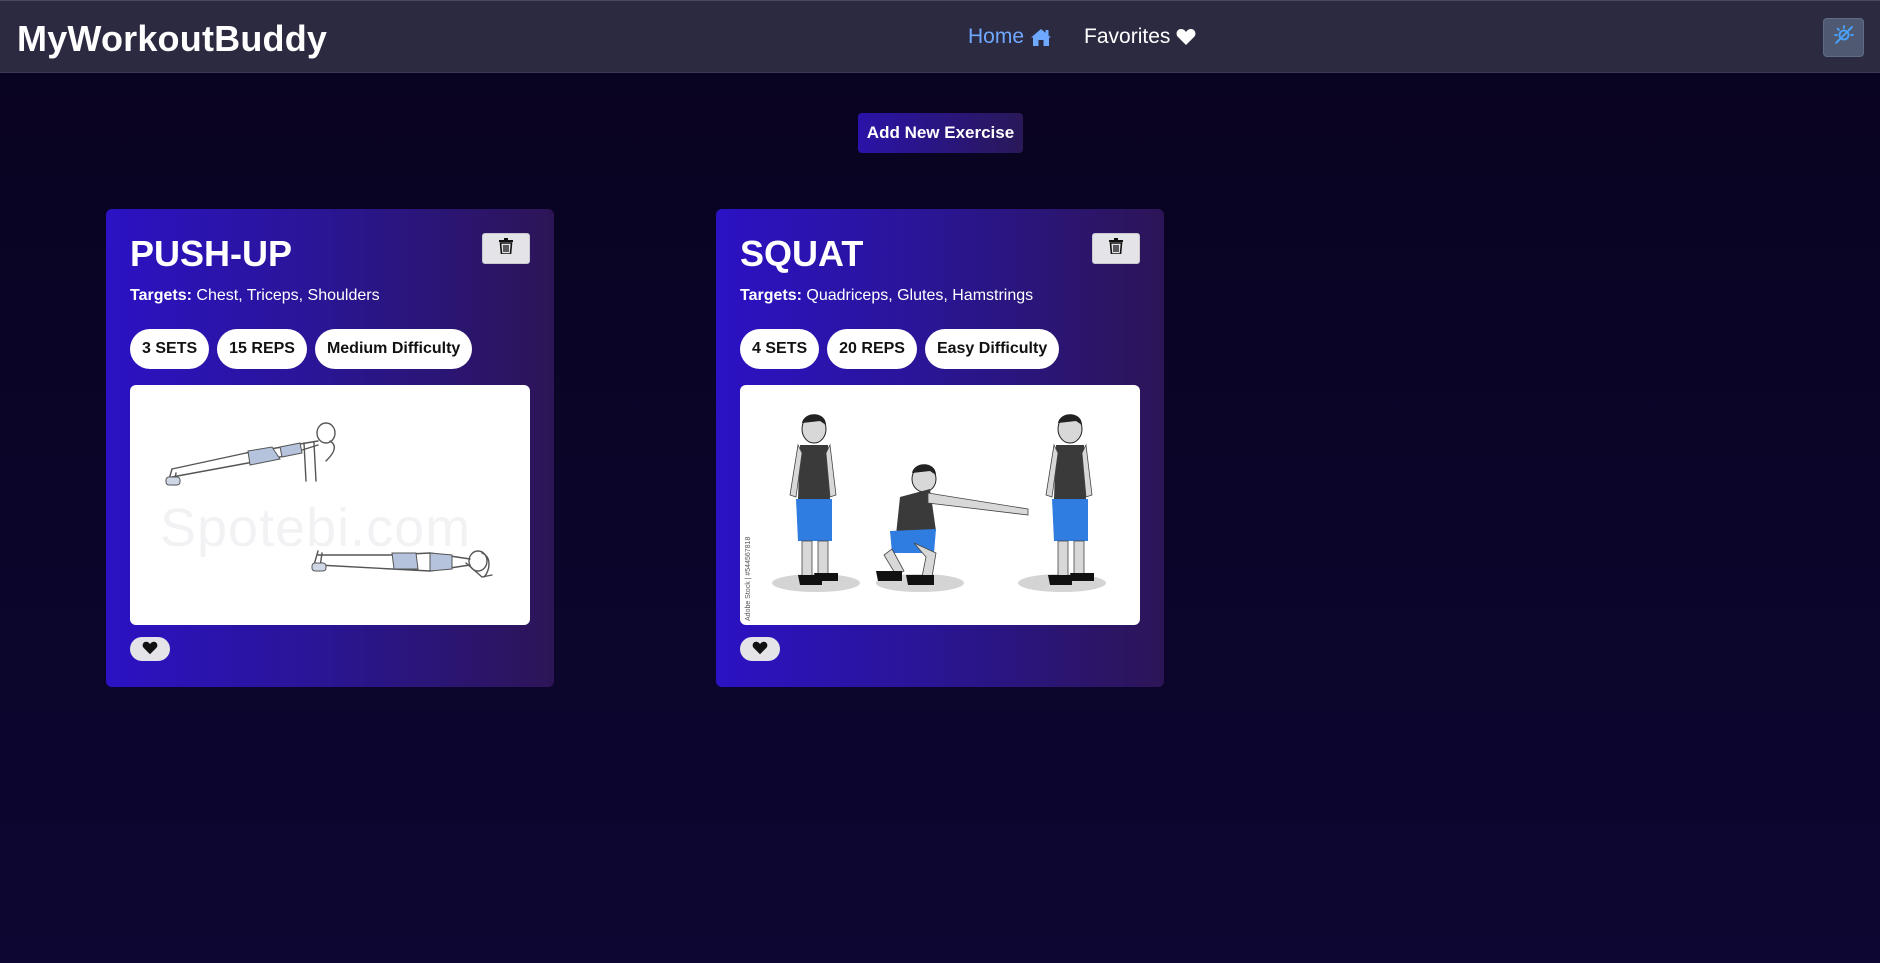 The image size is (1880, 963). What do you see at coordinates (1082, 37) in the screenshot?
I see `nav-links: Home Favorites` at bounding box center [1082, 37].